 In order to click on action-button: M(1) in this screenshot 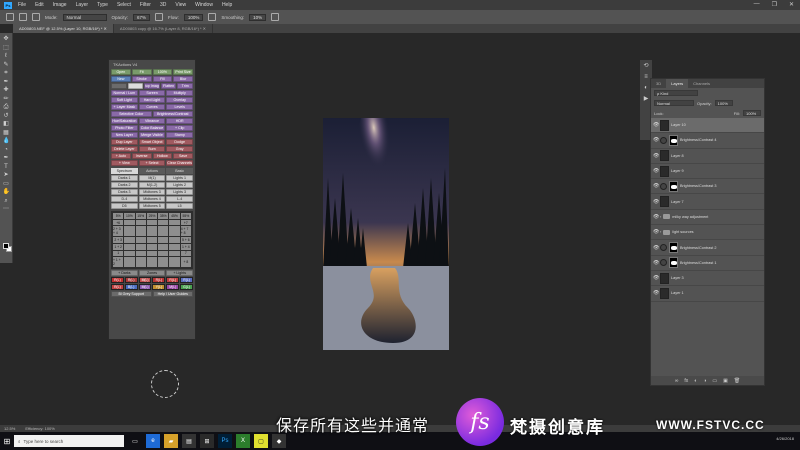, I will do `click(152, 178)`.